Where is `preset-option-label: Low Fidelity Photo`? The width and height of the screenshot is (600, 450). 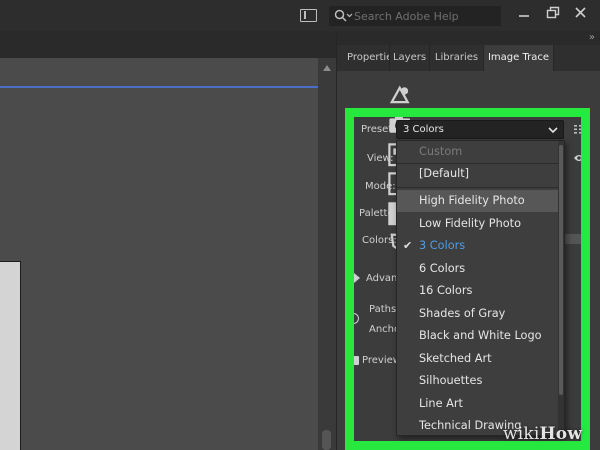 preset-option-label: Low Fidelity Photo is located at coordinates (470, 223).